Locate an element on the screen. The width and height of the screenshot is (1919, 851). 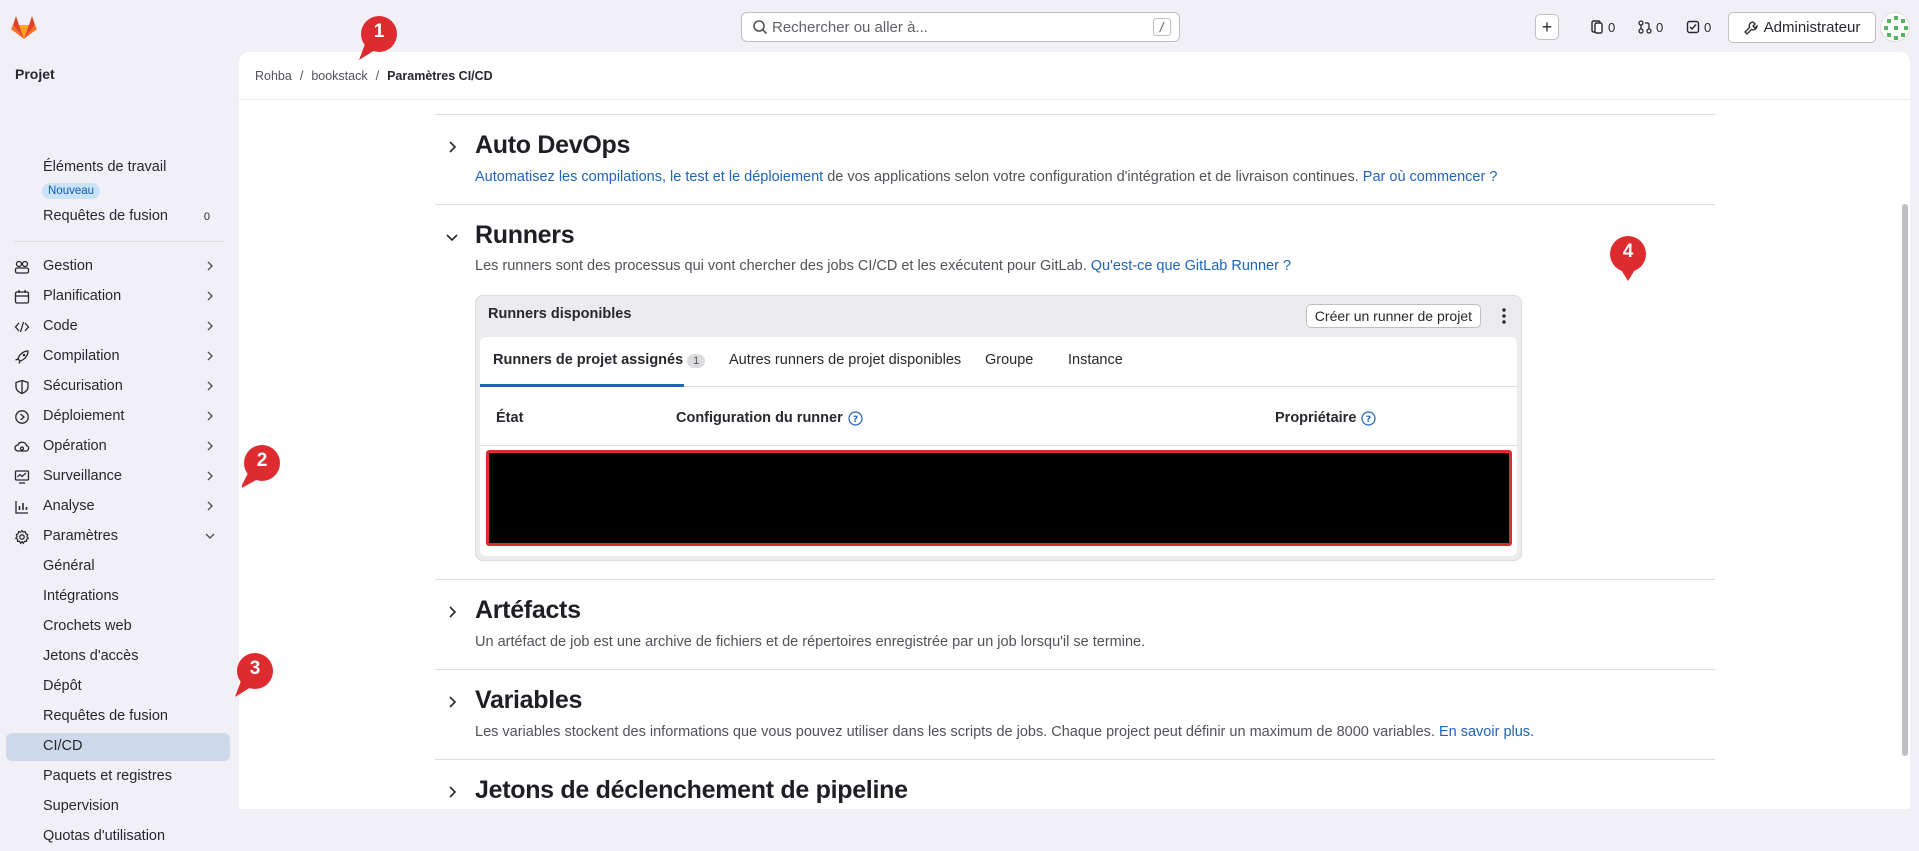
scrollbar is located at coordinates (1905, 480).